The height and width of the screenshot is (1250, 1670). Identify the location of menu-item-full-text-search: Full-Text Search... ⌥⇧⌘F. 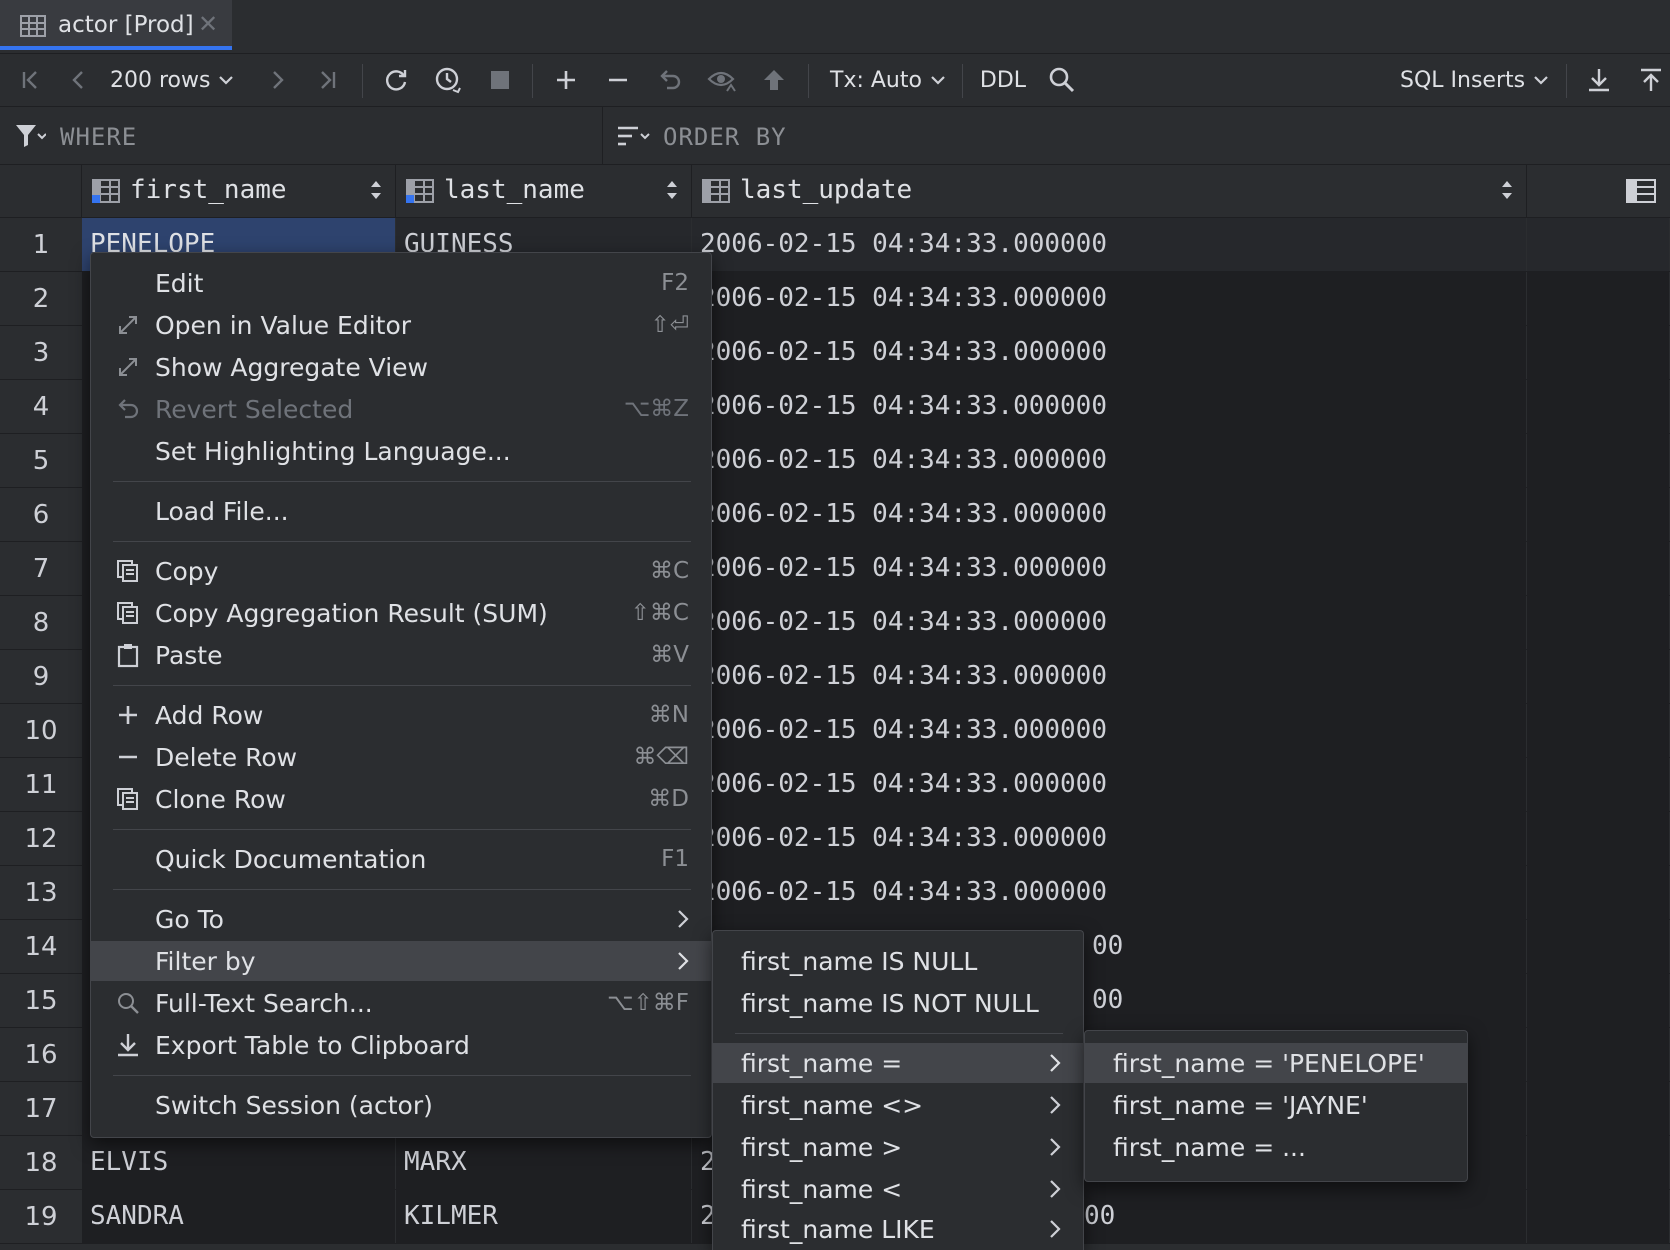
(401, 1003).